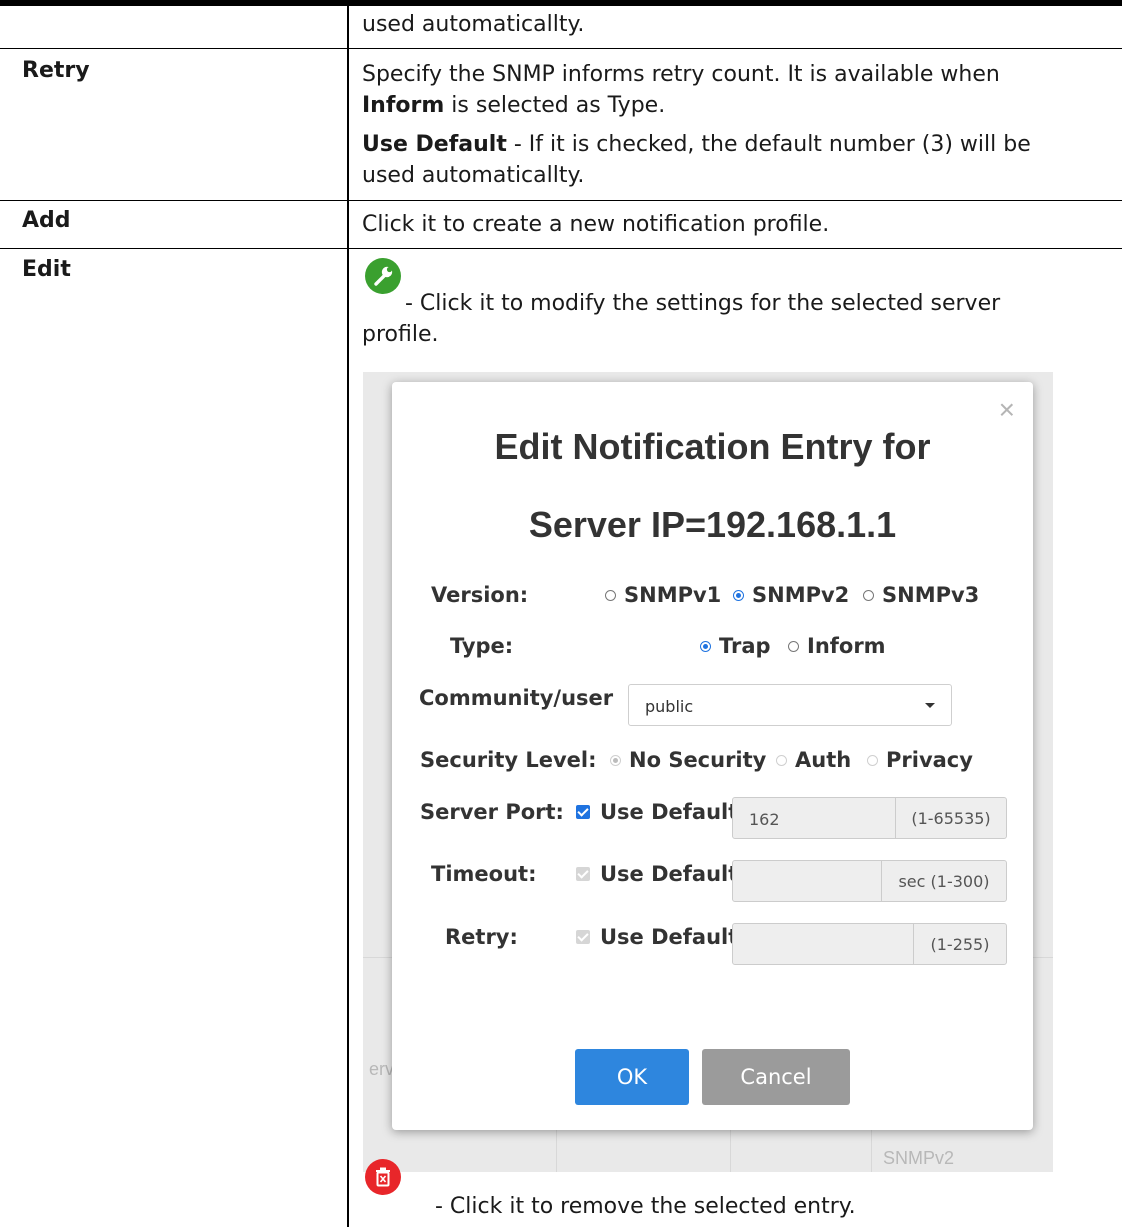 The width and height of the screenshot is (1122, 1227). I want to click on retry-use-default-checkbox: Use Default, so click(657, 937).